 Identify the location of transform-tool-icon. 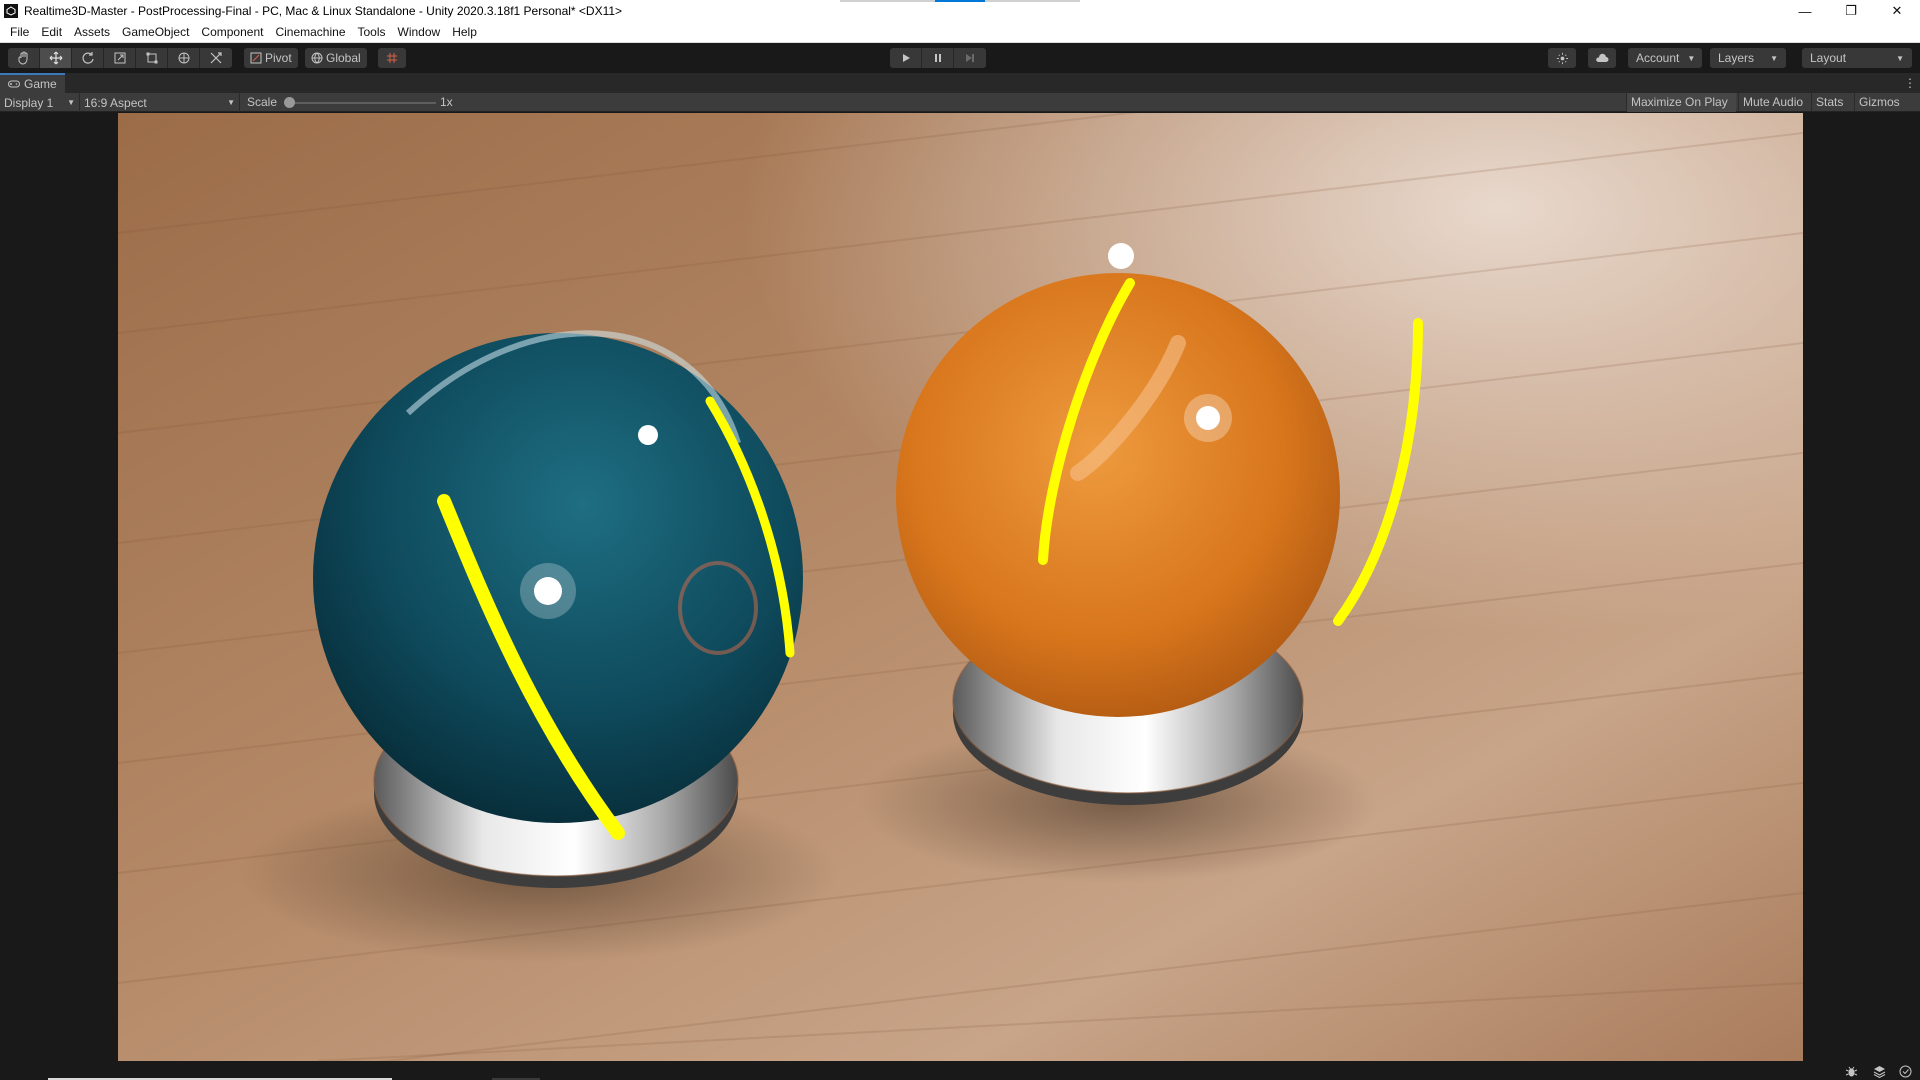
(184, 58).